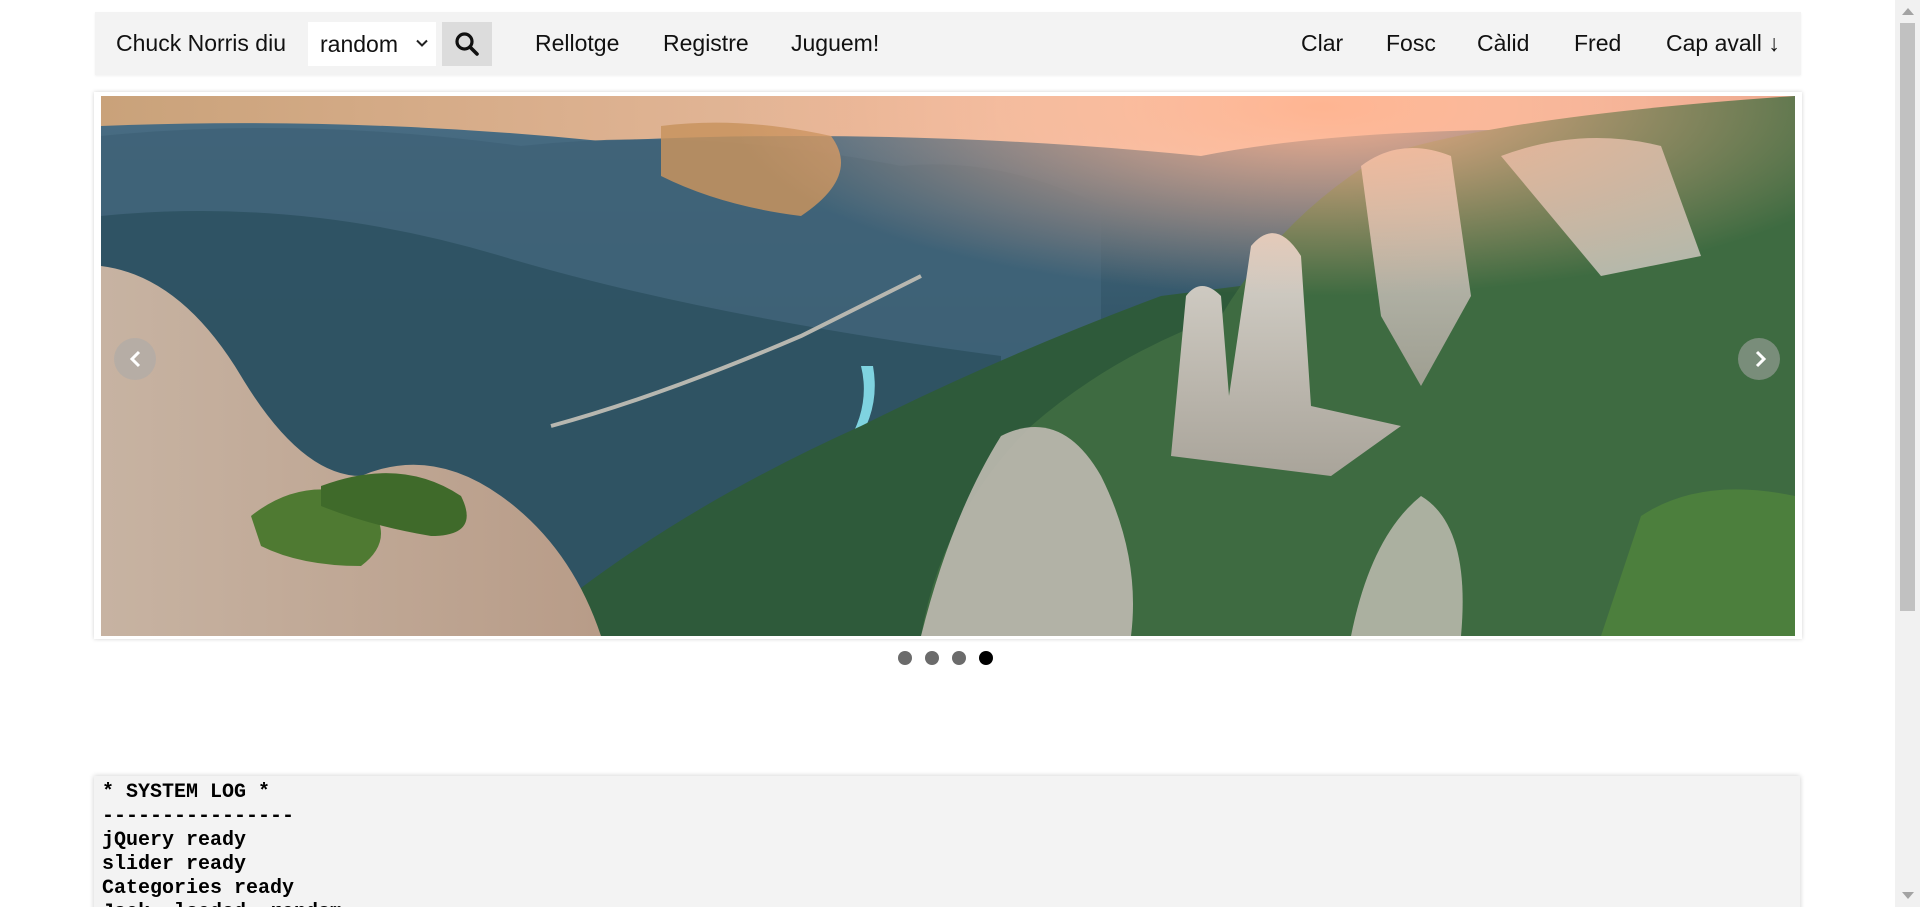 Image resolution: width=1920 pixels, height=907 pixels. Describe the element at coordinates (1322, 43) in the screenshot. I see `theme-link-clar: Clar` at that location.